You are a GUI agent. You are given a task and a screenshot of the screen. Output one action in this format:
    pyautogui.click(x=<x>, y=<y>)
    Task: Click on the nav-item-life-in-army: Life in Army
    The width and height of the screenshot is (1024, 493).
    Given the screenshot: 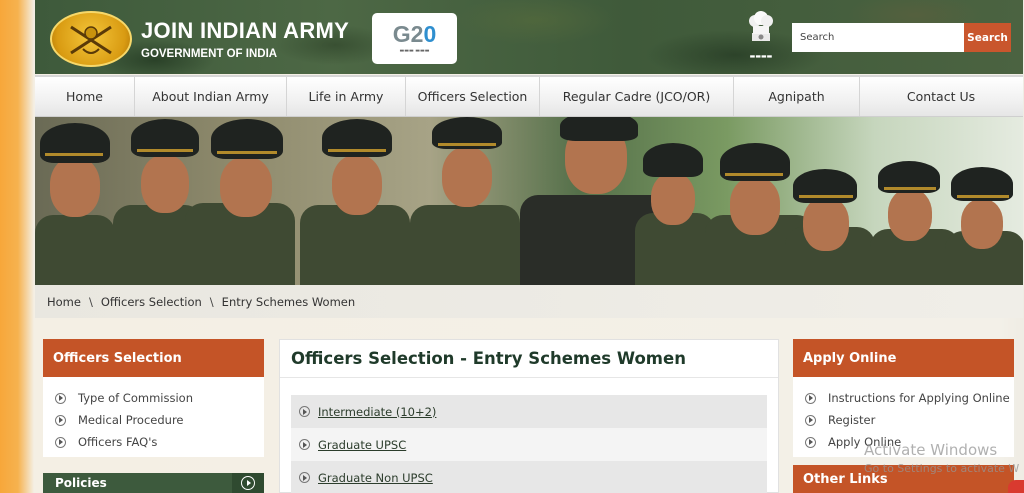 What is the action you would take?
    pyautogui.click(x=346, y=96)
    